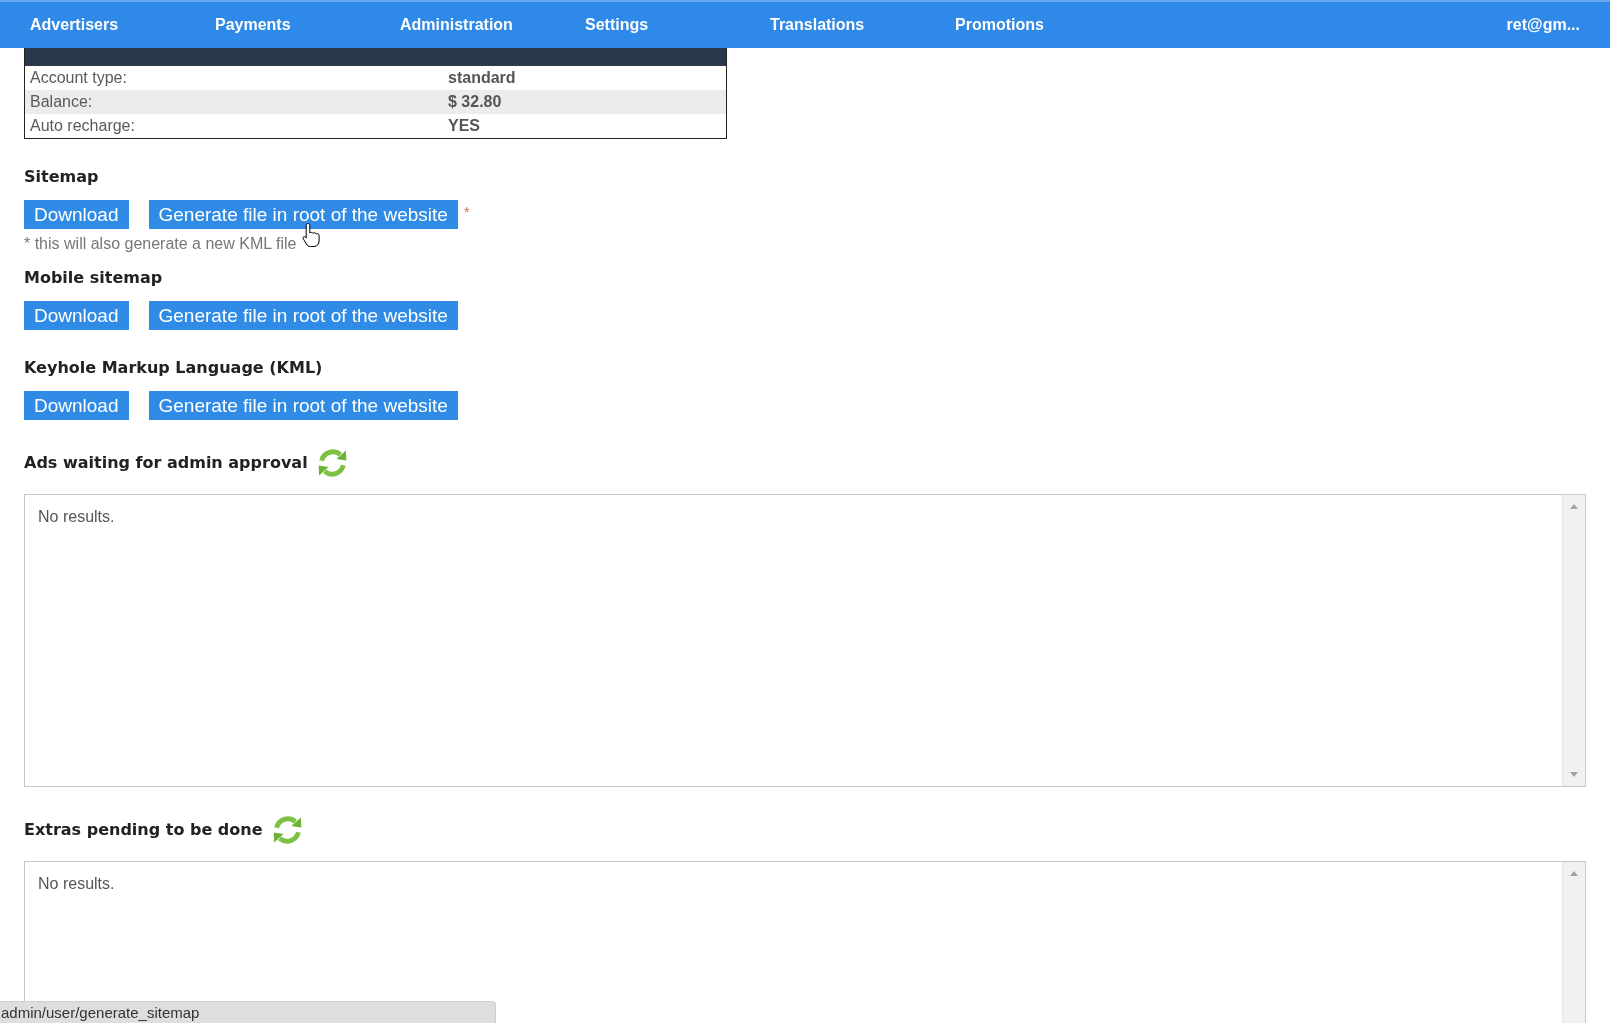 This screenshot has width=1610, height=1023. What do you see at coordinates (617, 25) in the screenshot?
I see `nav-link: Settings` at bounding box center [617, 25].